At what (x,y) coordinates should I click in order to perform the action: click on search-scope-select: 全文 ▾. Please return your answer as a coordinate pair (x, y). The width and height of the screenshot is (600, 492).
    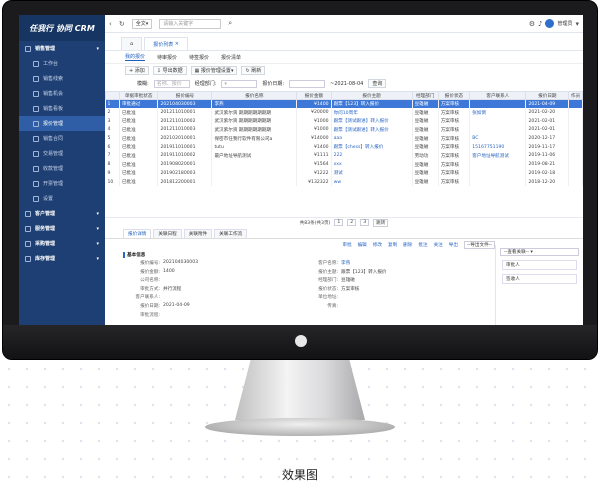
    Looking at the image, I should click on (142, 23).